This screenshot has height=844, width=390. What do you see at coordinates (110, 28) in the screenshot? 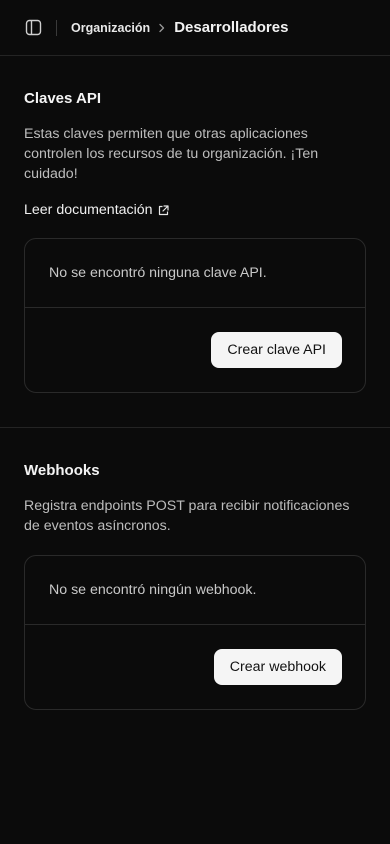
I see `breadcrumb-organization: Organización` at bounding box center [110, 28].